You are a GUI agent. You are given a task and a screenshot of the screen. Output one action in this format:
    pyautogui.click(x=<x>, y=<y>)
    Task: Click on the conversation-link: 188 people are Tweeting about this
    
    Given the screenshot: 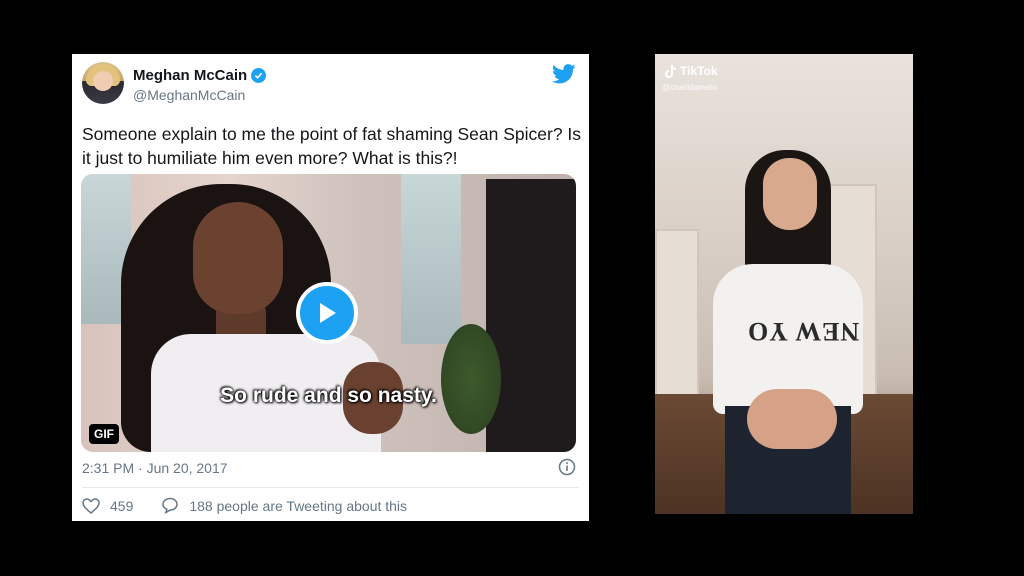 What is the action you would take?
    pyautogui.click(x=298, y=506)
    